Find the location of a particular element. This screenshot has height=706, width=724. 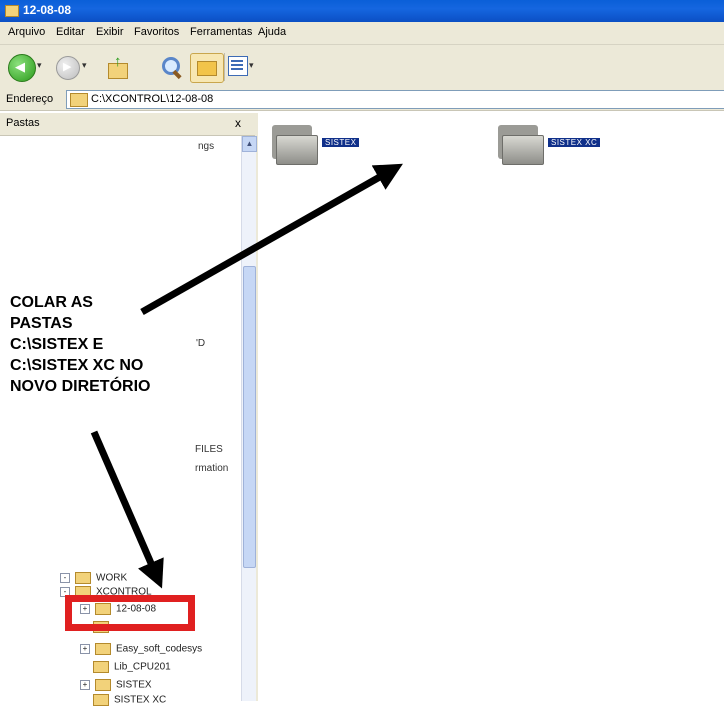

arrow-to-tree is located at coordinates (127, 509).